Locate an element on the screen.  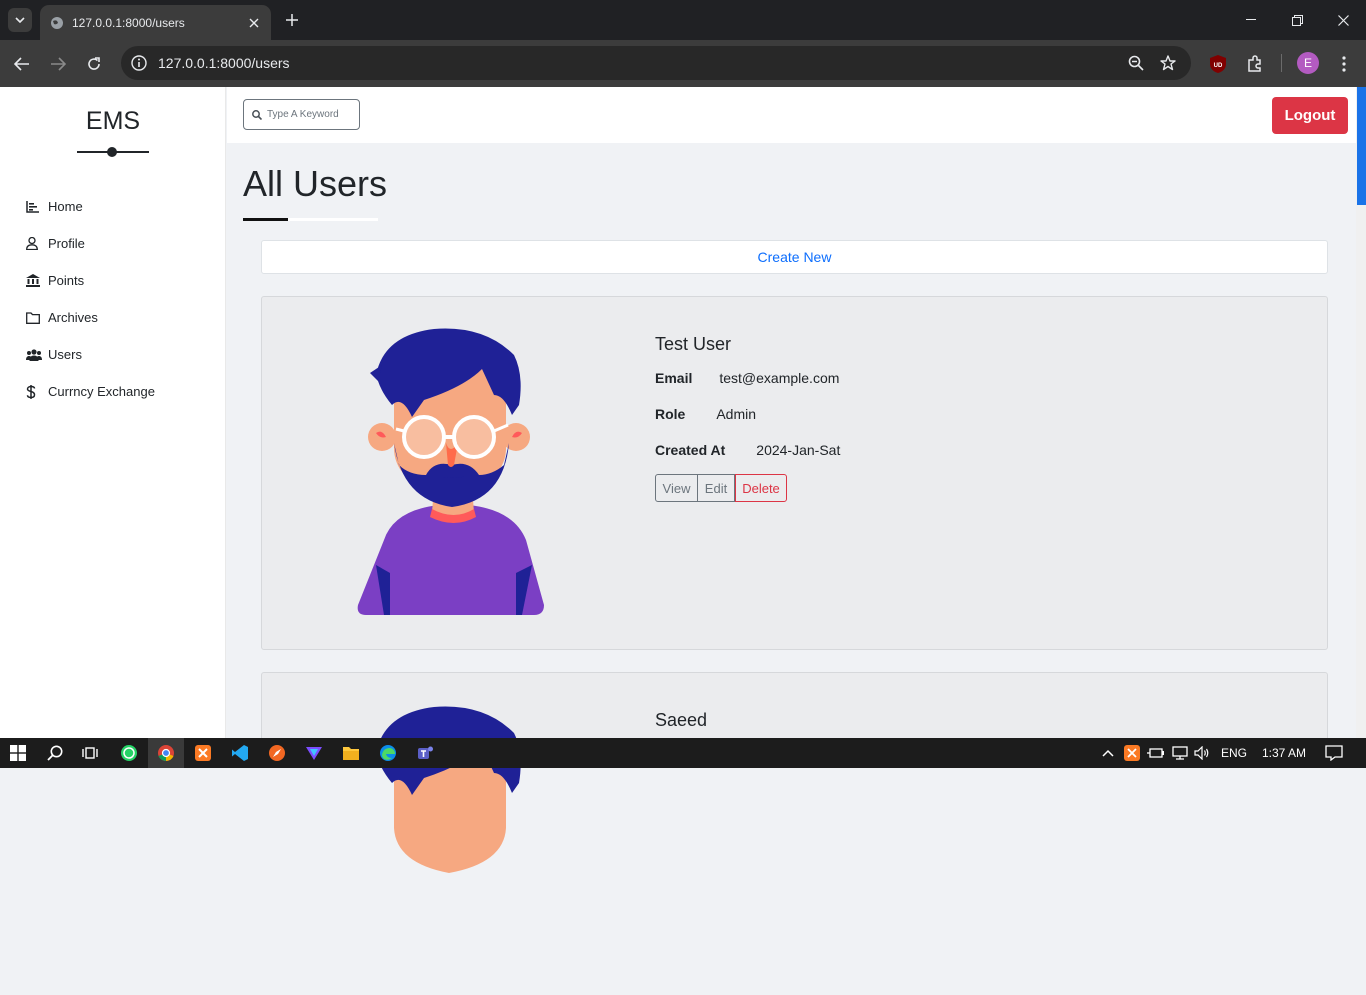
taskbar-file-explorer is located at coordinates (351, 753).